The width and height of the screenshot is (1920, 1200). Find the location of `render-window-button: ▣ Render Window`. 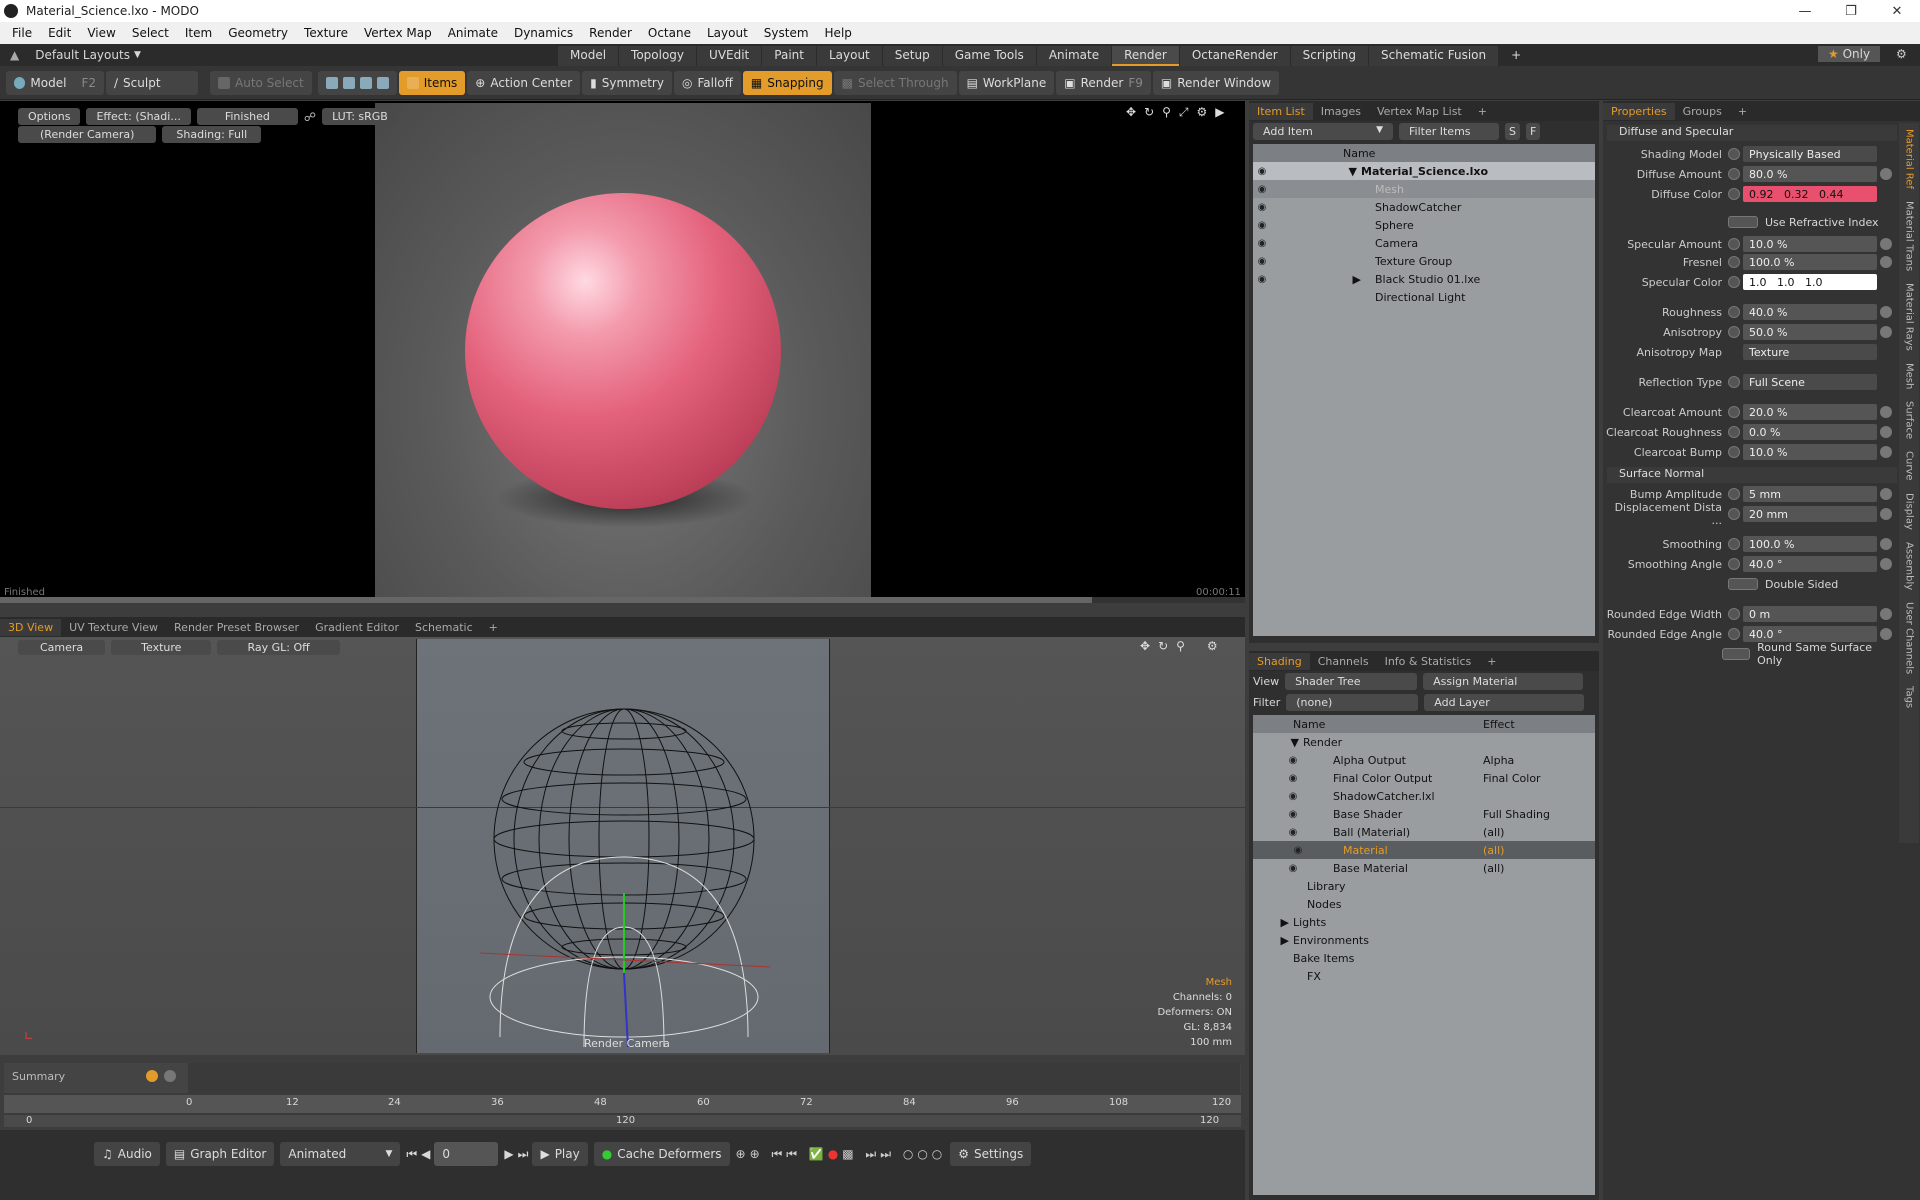

render-window-button: ▣ Render Window is located at coordinates (1216, 82).